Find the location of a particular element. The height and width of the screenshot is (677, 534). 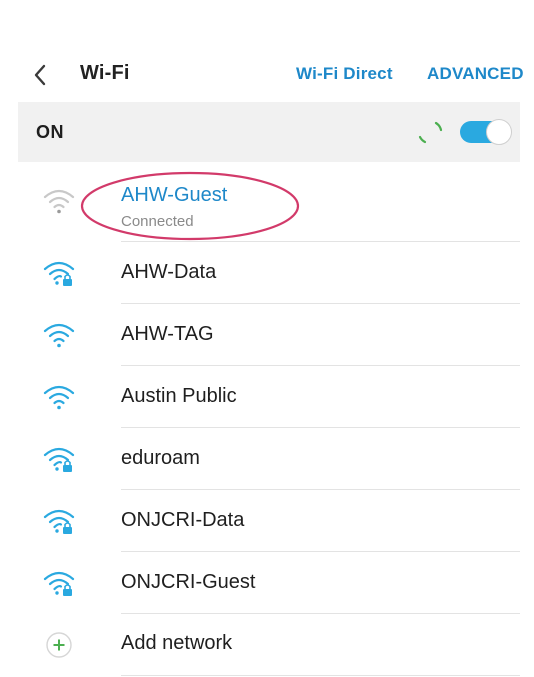

app-header: Wi-Fi Wi-Fi Direct ADVANCED is located at coordinates (267, 75).